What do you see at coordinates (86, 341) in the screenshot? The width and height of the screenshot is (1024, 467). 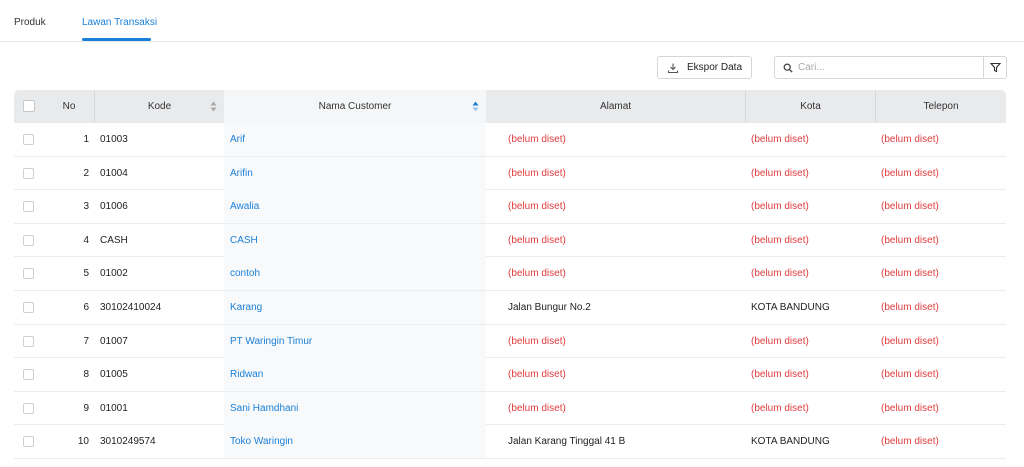 I see `cell-no: 7` at bounding box center [86, 341].